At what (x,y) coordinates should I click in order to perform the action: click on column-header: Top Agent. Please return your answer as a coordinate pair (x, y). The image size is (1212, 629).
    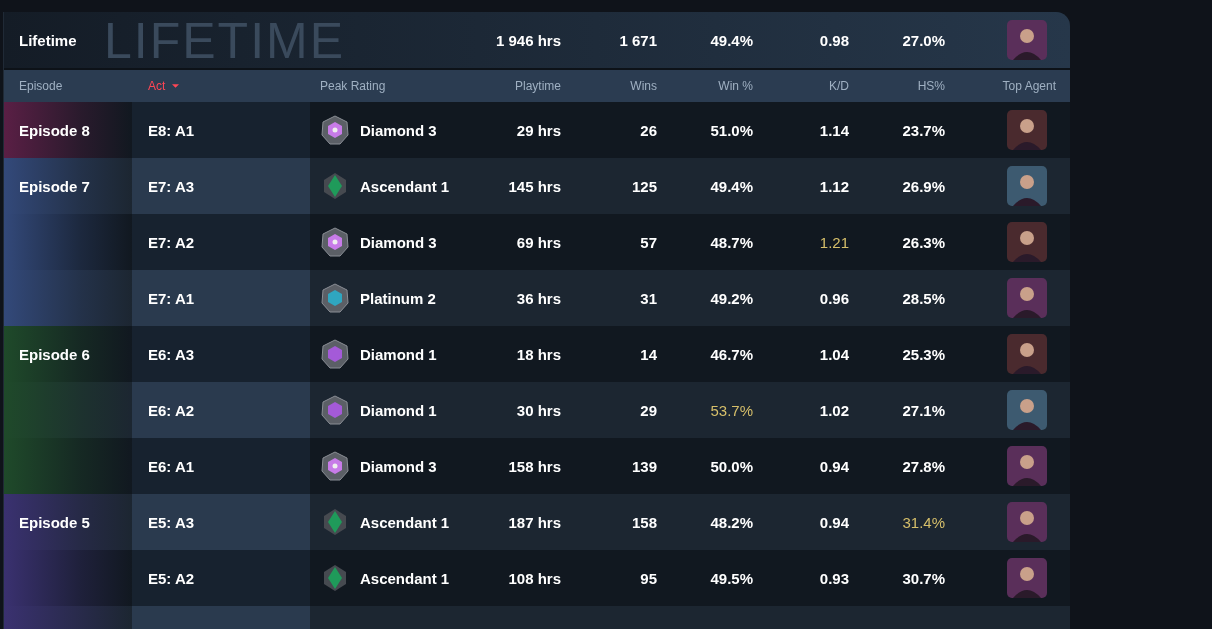
    Looking at the image, I should click on (1029, 86).